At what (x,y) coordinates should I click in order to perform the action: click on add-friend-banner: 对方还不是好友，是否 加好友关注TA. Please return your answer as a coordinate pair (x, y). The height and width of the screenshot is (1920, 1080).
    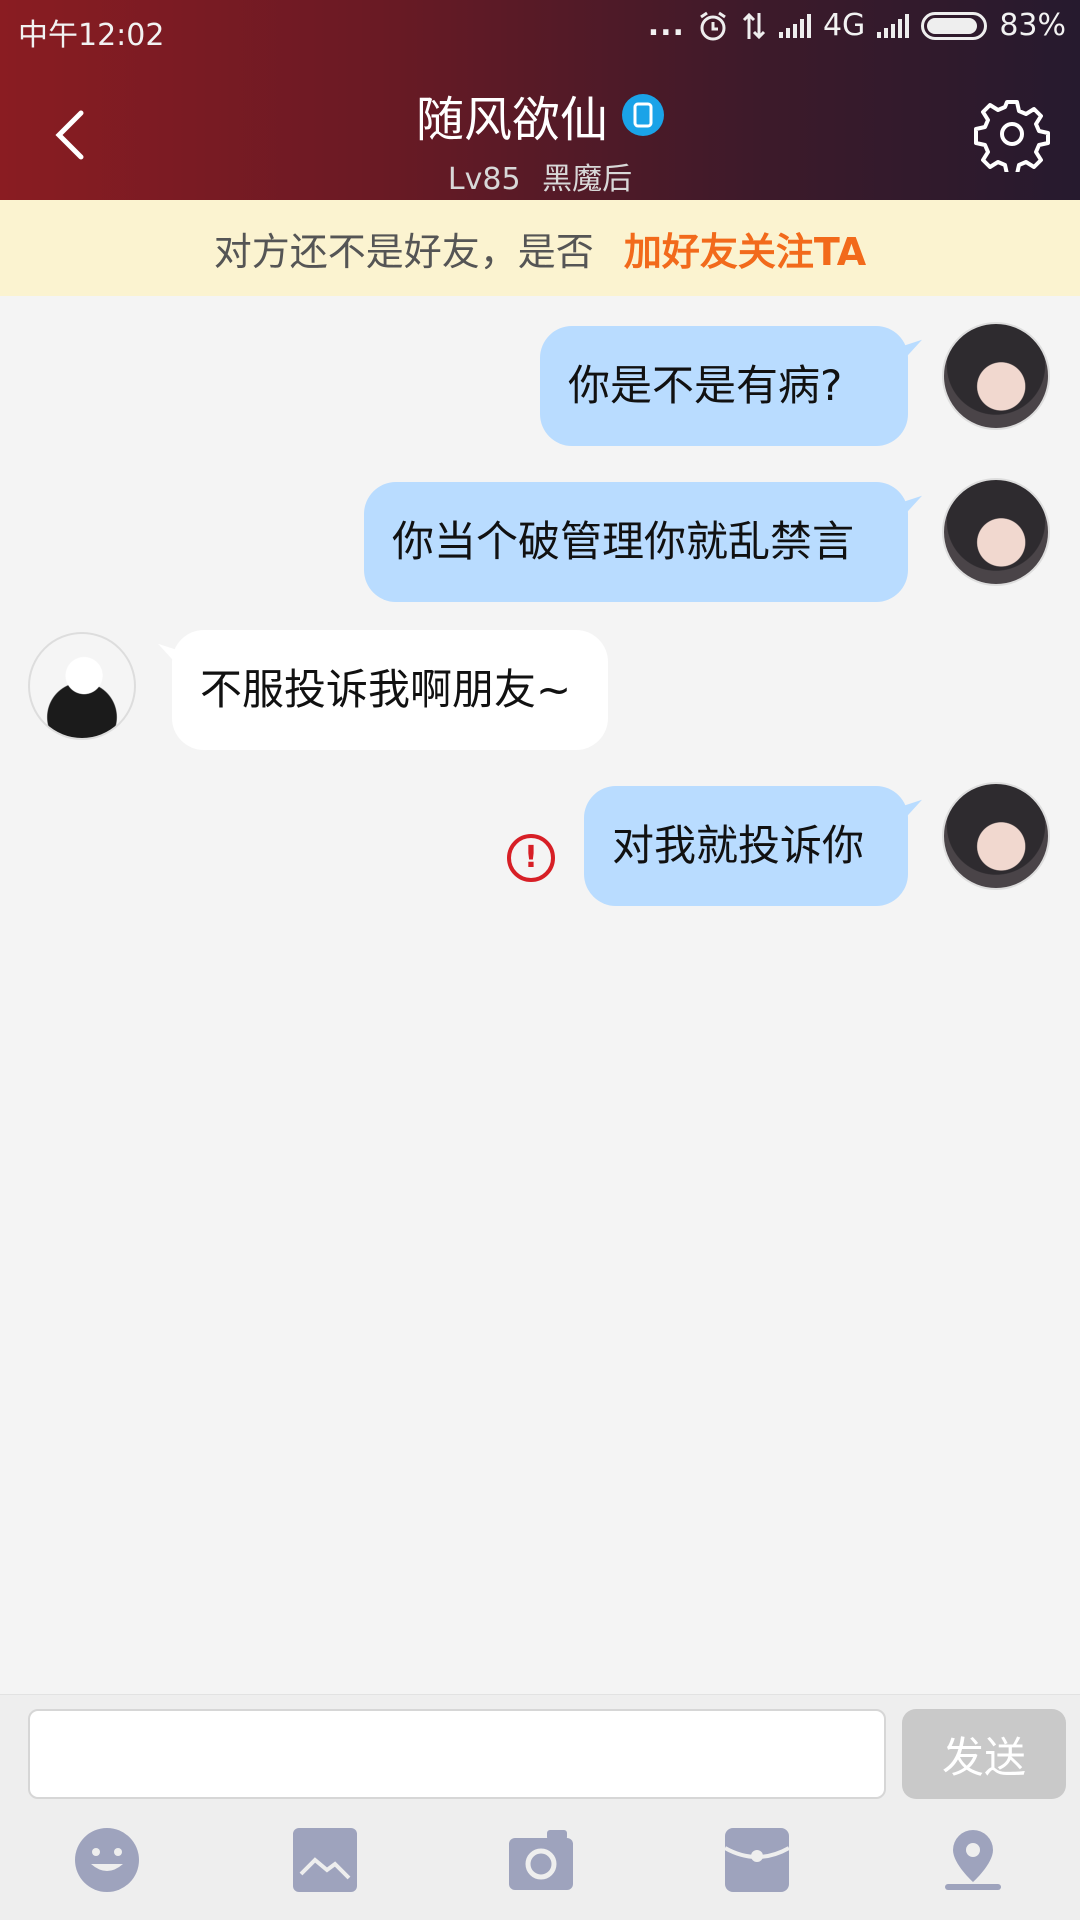
    Looking at the image, I should click on (540, 248).